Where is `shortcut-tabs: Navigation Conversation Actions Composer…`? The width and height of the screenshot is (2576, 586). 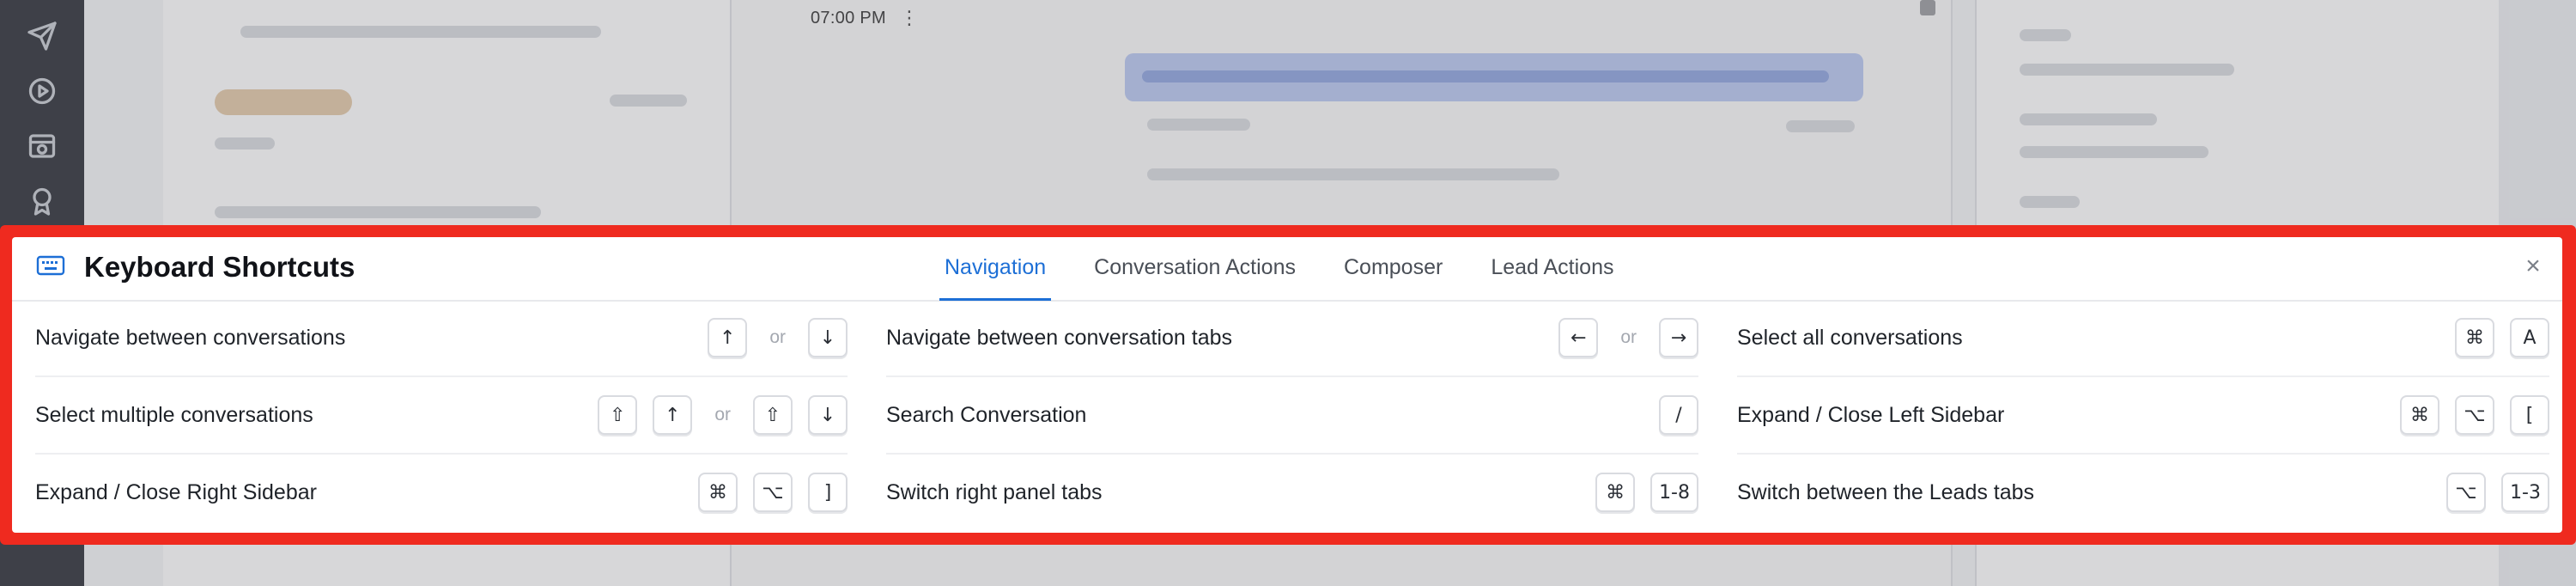 shortcut-tabs: Navigation Conversation Actions Composer… is located at coordinates (1301, 269).